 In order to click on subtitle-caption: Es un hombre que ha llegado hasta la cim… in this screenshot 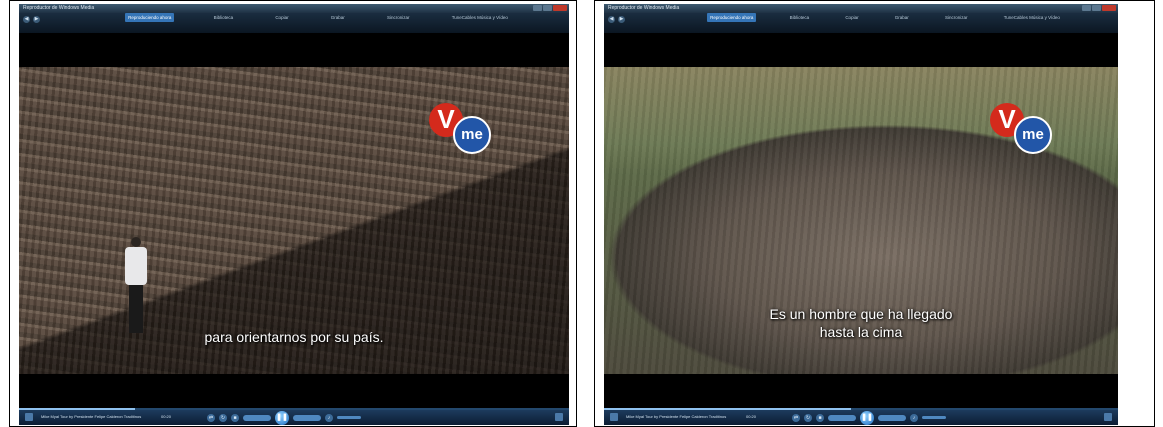, I will do `click(861, 323)`.